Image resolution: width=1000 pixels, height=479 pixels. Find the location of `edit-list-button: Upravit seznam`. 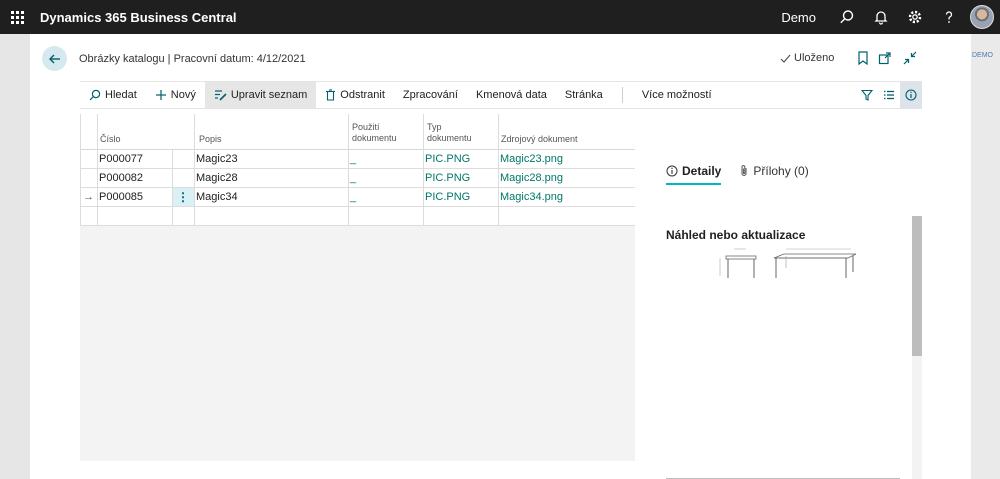

edit-list-button: Upravit seznam is located at coordinates (260, 95).